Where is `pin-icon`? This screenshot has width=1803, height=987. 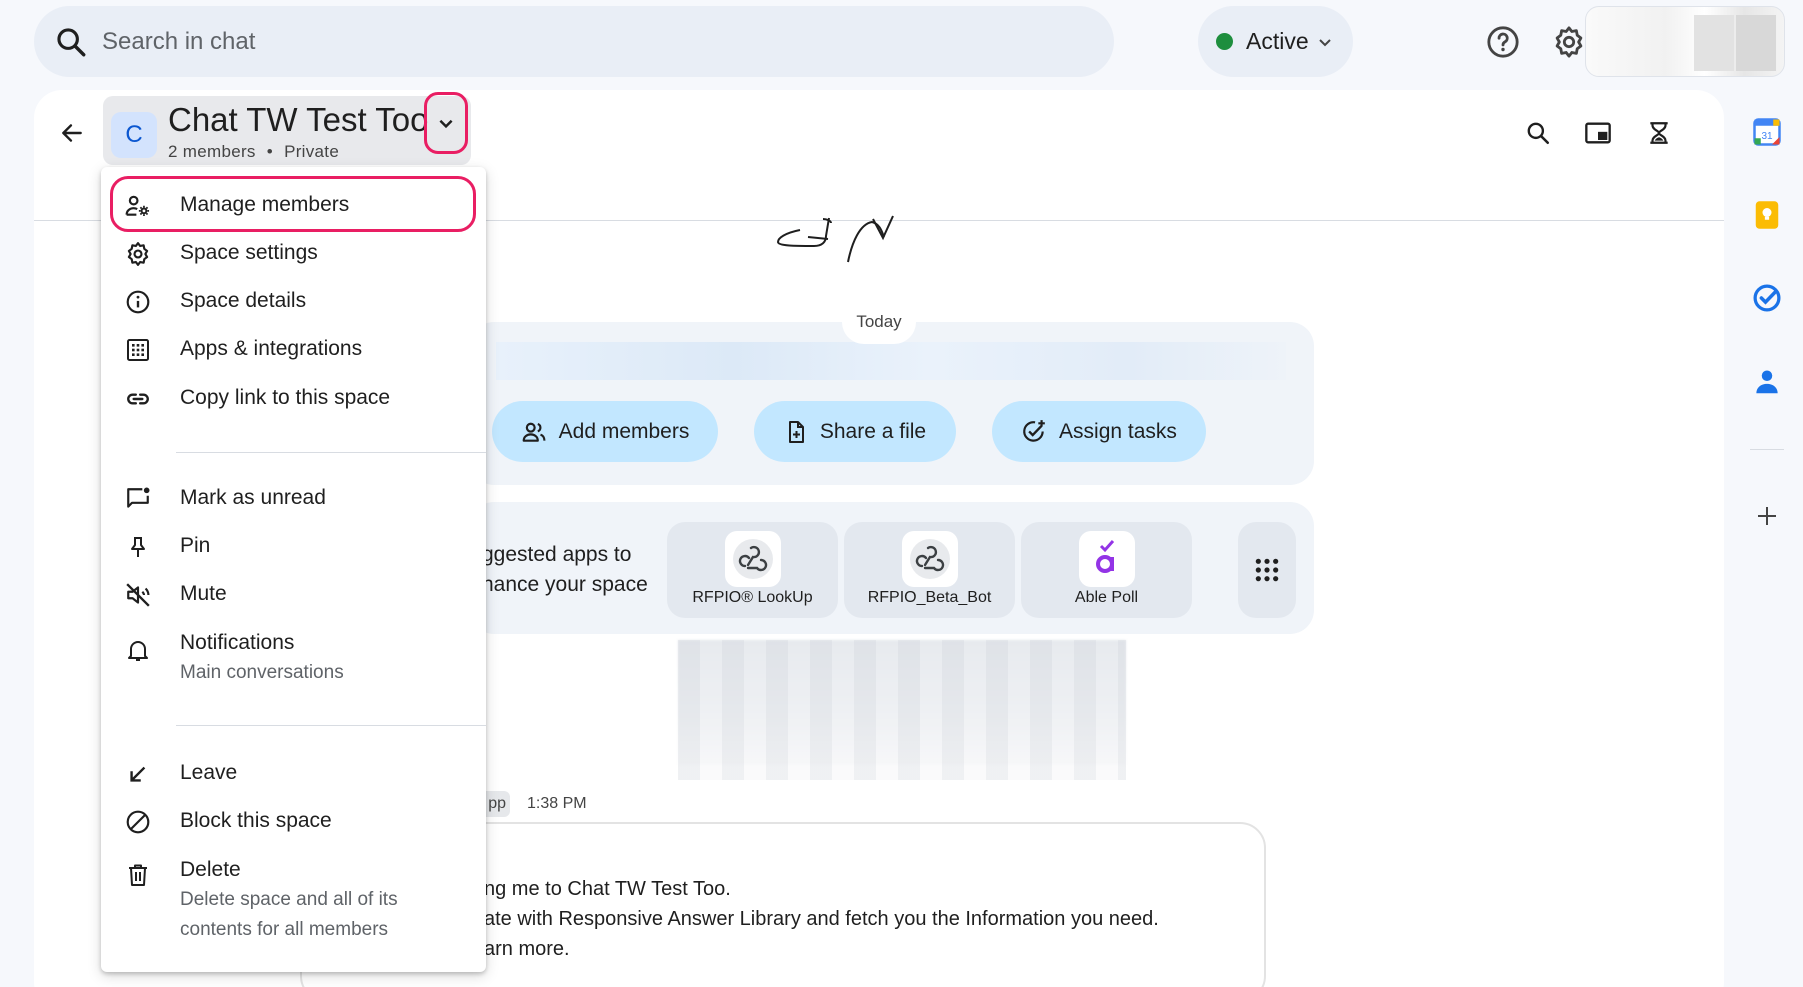
pin-icon is located at coordinates (138, 547).